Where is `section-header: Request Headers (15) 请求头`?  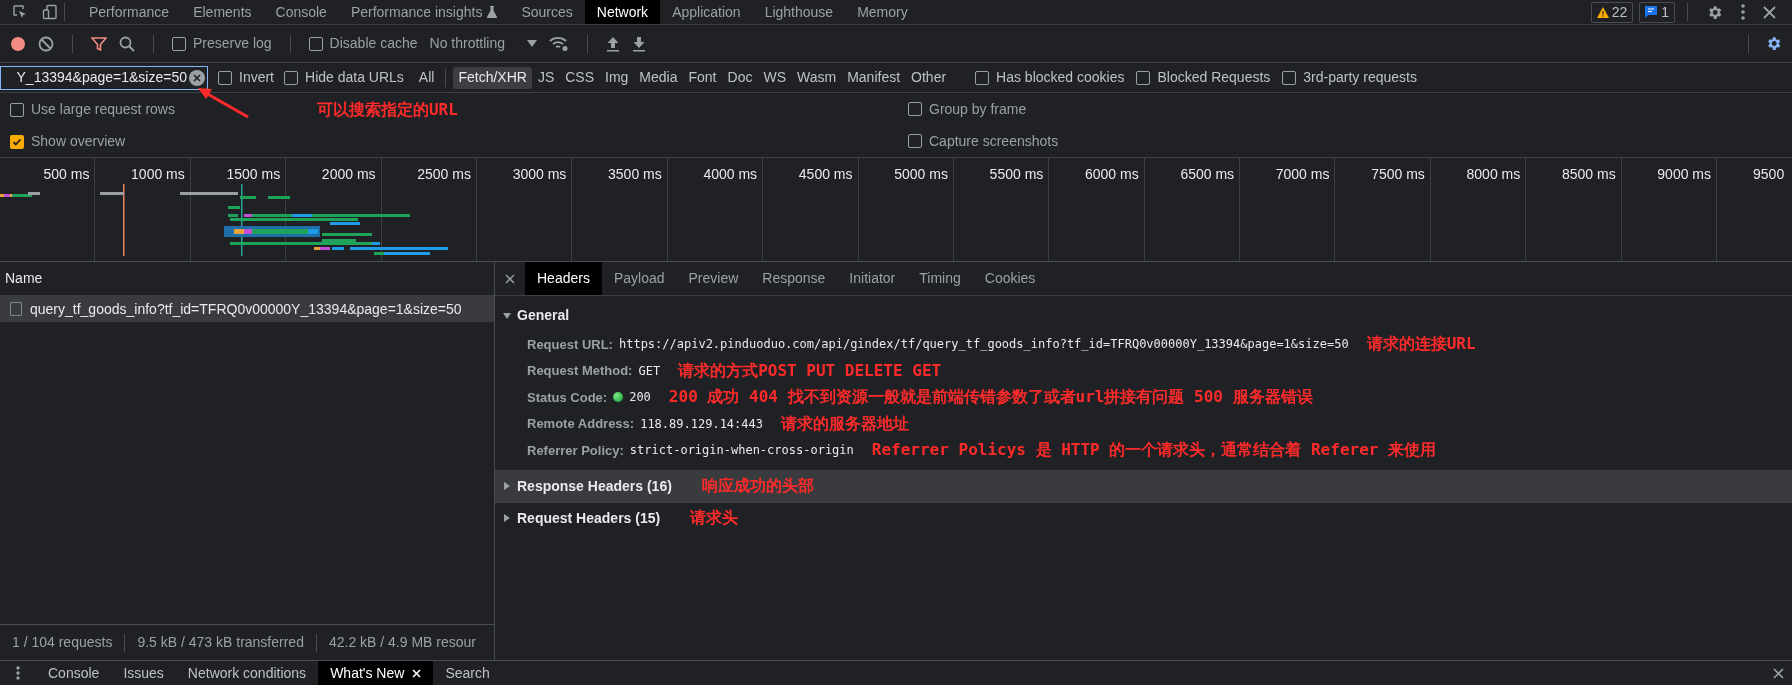 section-header: Request Headers (15) 请求头 is located at coordinates (1143, 518).